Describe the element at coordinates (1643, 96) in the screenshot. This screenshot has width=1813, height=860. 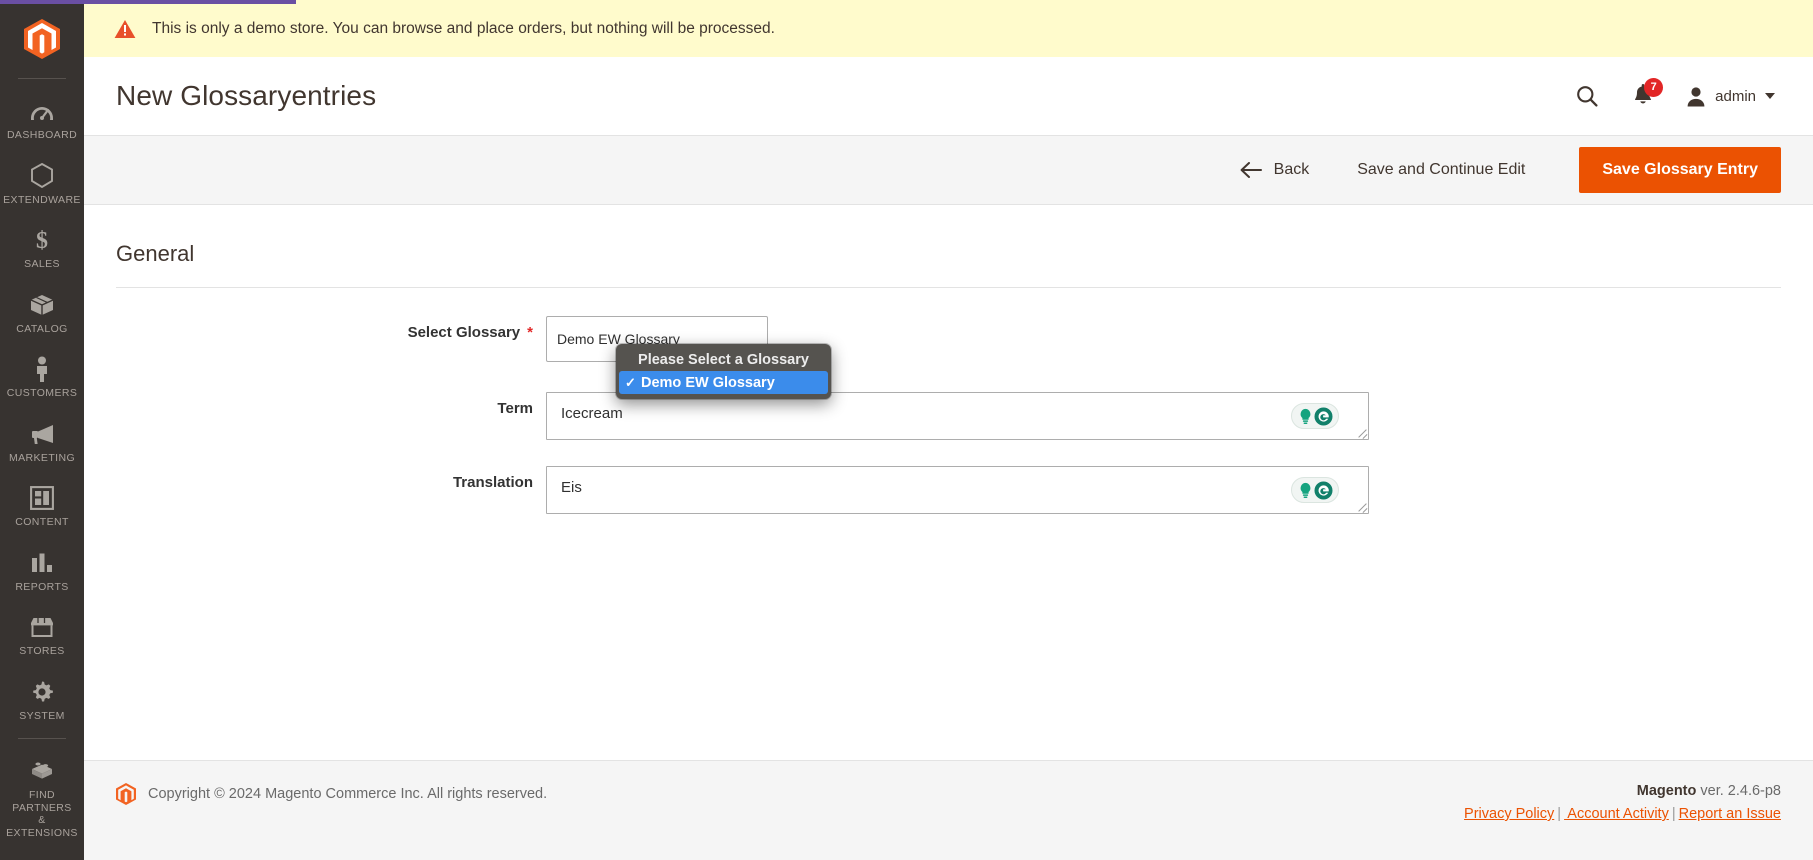
I see `notifications-button: 7` at that location.